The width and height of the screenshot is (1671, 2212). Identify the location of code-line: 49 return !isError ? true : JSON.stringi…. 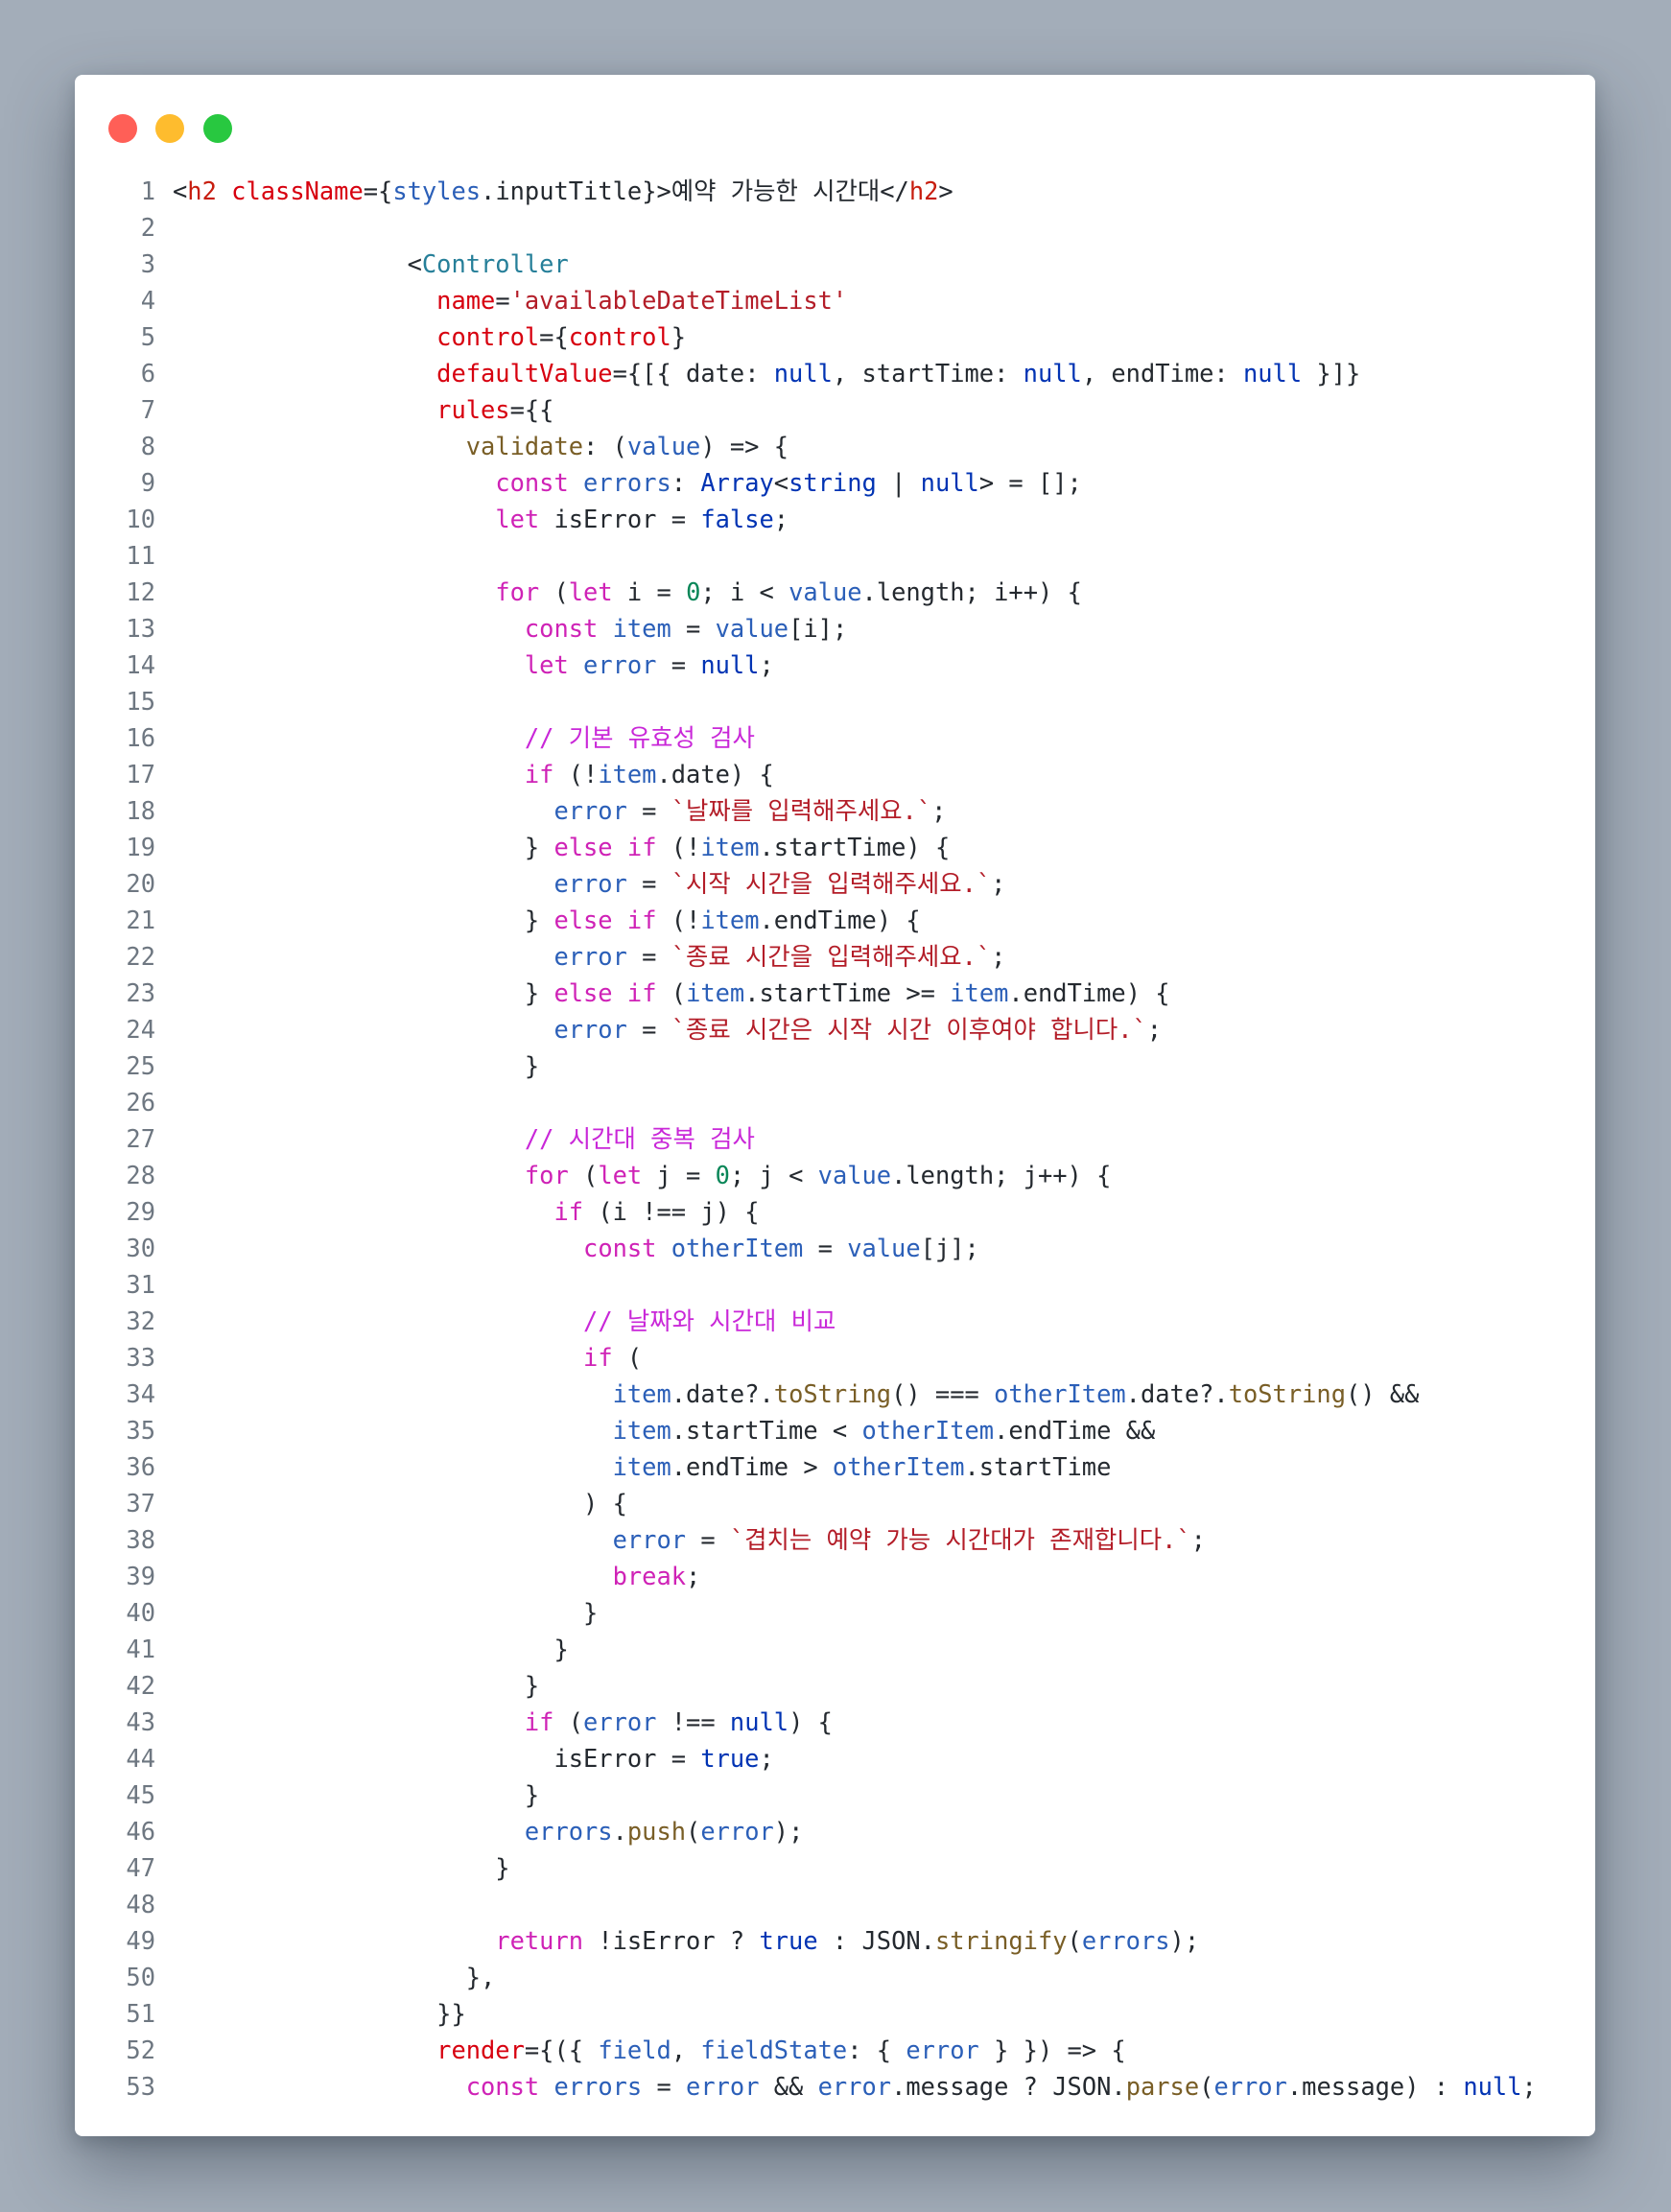
(835, 1940).